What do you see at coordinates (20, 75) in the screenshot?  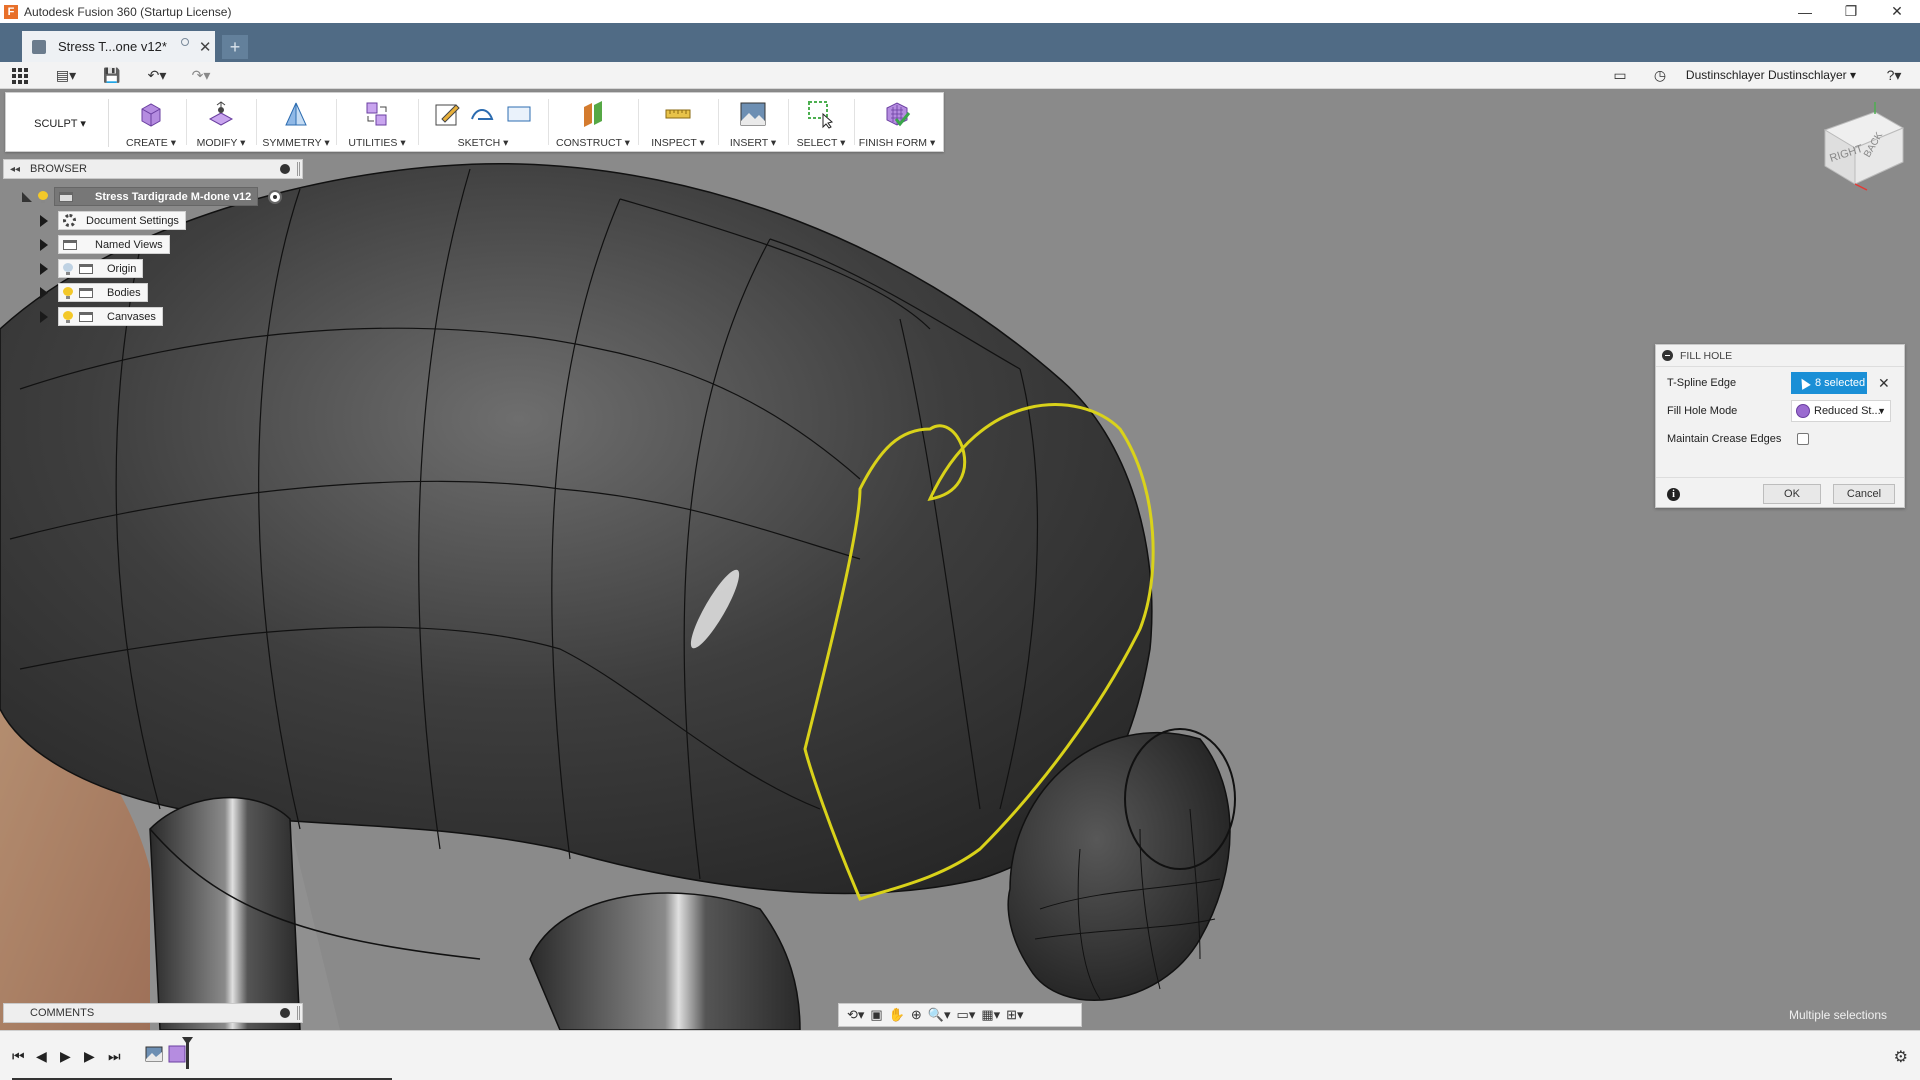 I see `data-panel-button` at bounding box center [20, 75].